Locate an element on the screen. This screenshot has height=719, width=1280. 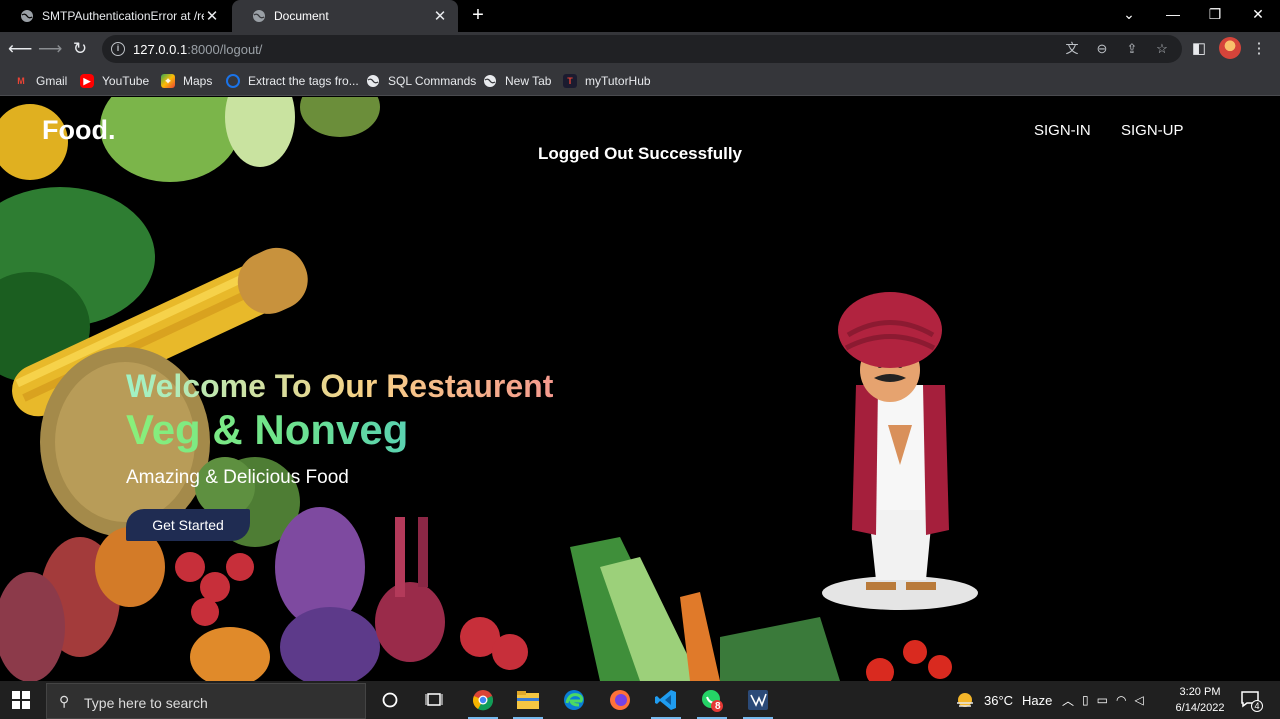
bookmark-maps: ⌖ Maps is located at coordinates (186, 81).